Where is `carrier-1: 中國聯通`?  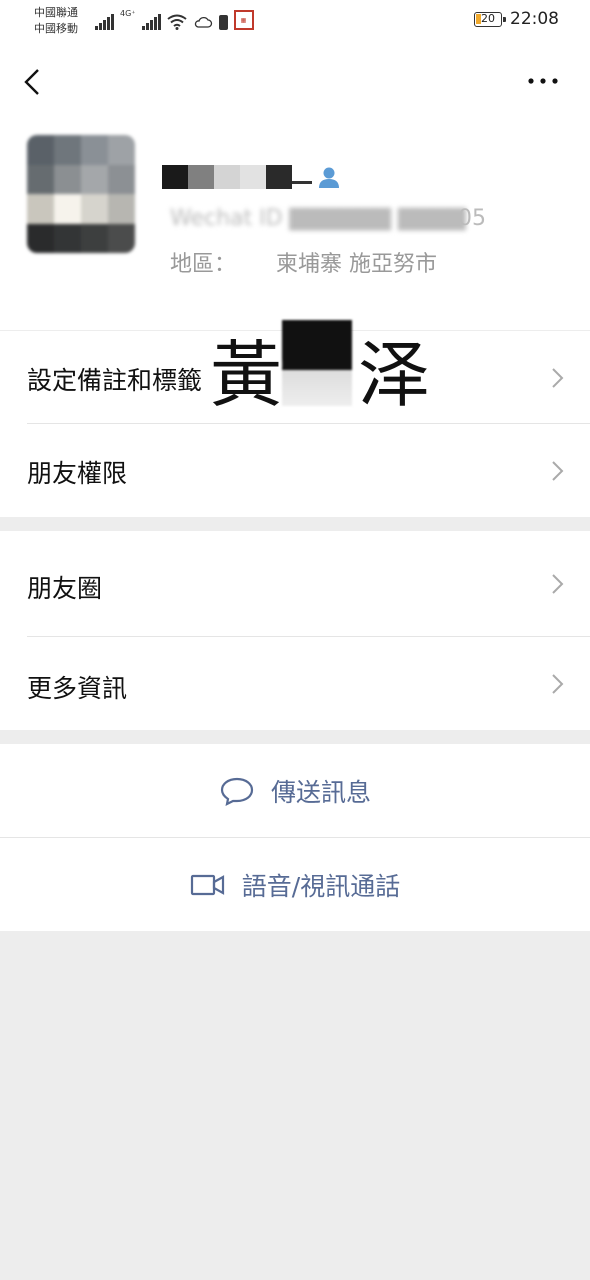
carrier-1: 中國聯通 is located at coordinates (56, 12).